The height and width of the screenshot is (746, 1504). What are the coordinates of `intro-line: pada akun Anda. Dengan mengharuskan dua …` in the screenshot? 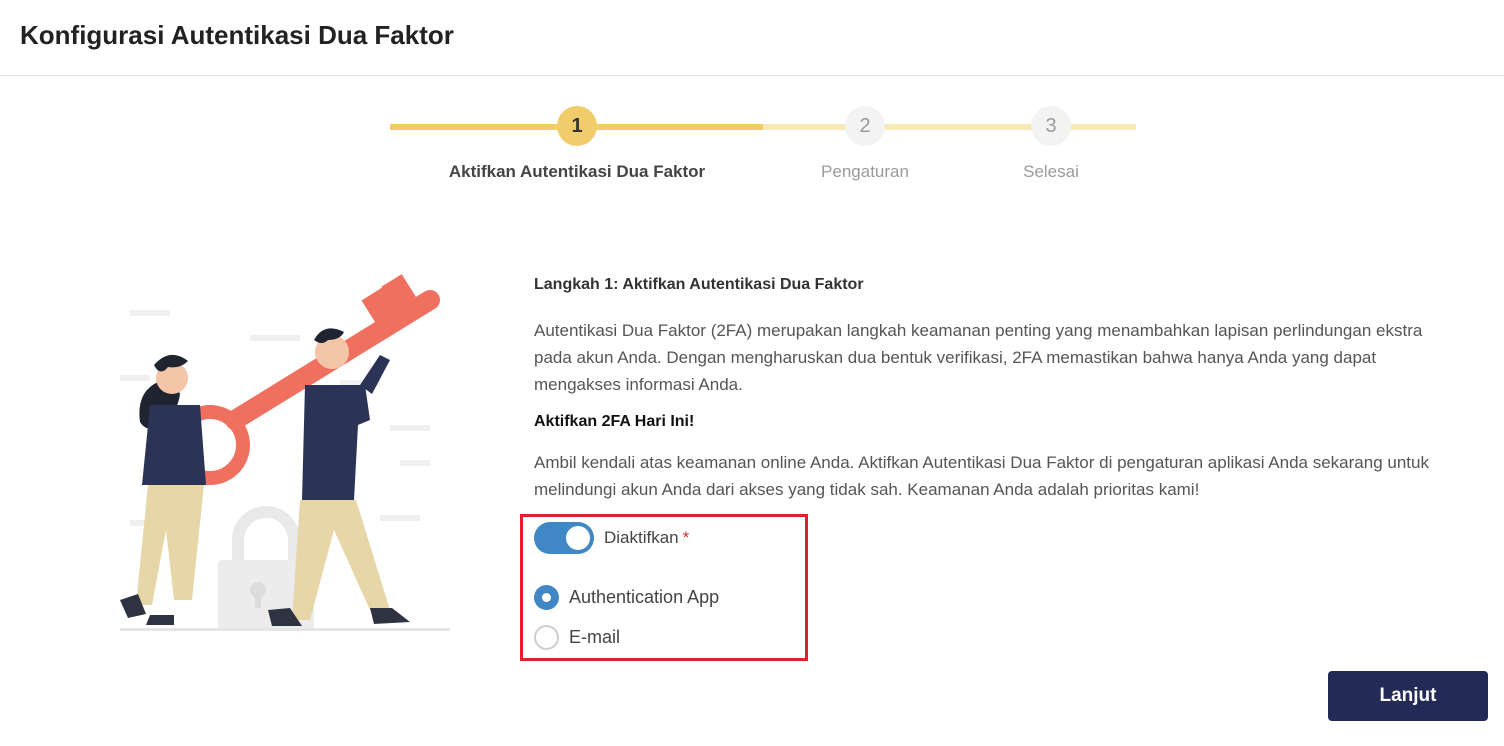 It's located at (955, 357).